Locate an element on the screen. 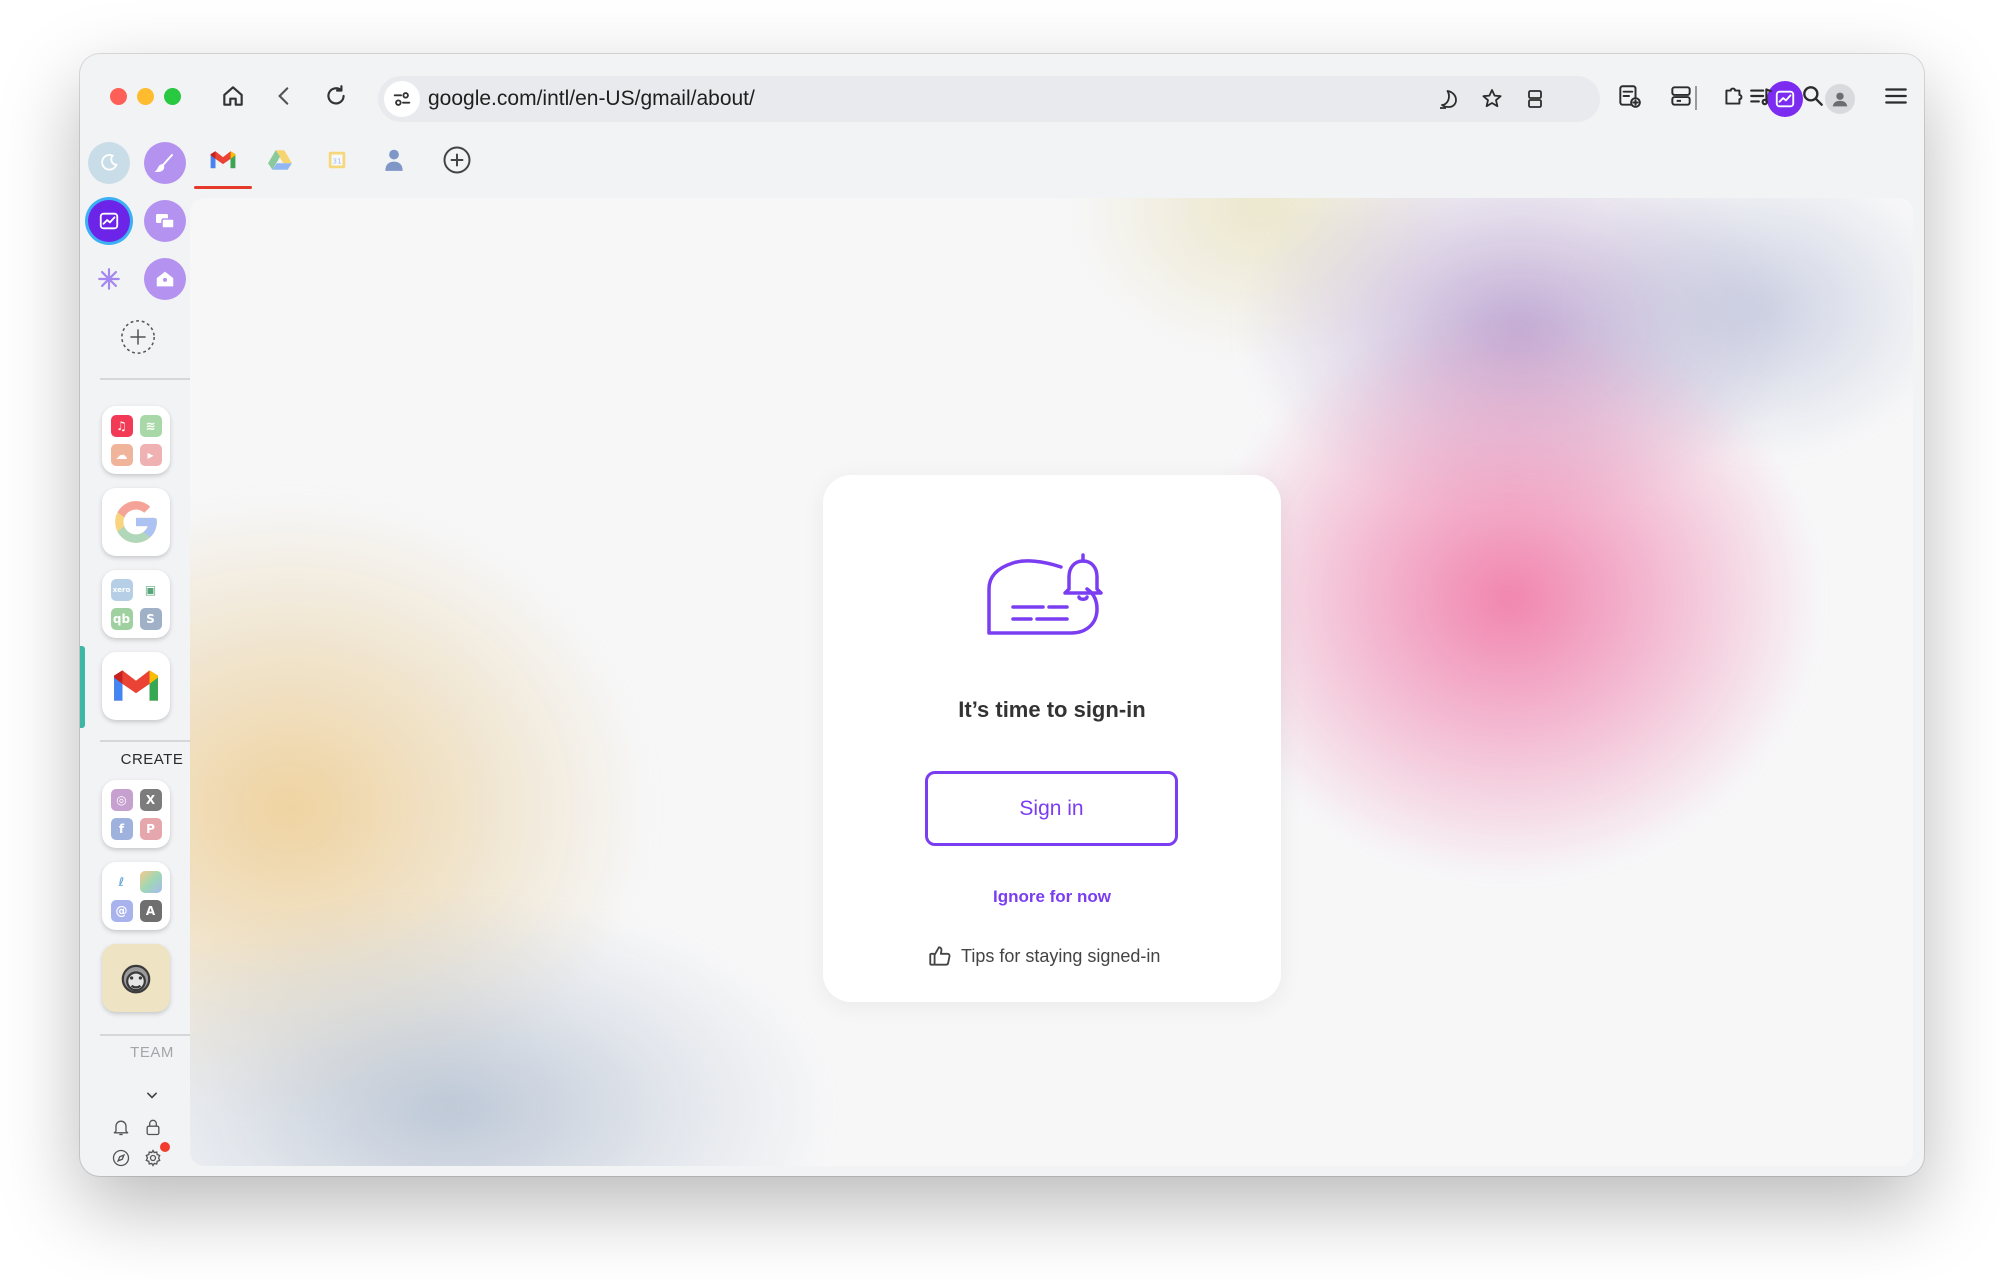 The height and width of the screenshot is (1280, 2000). url-text: google.com/intl/en-US/gmail/about/ is located at coordinates (591, 99).